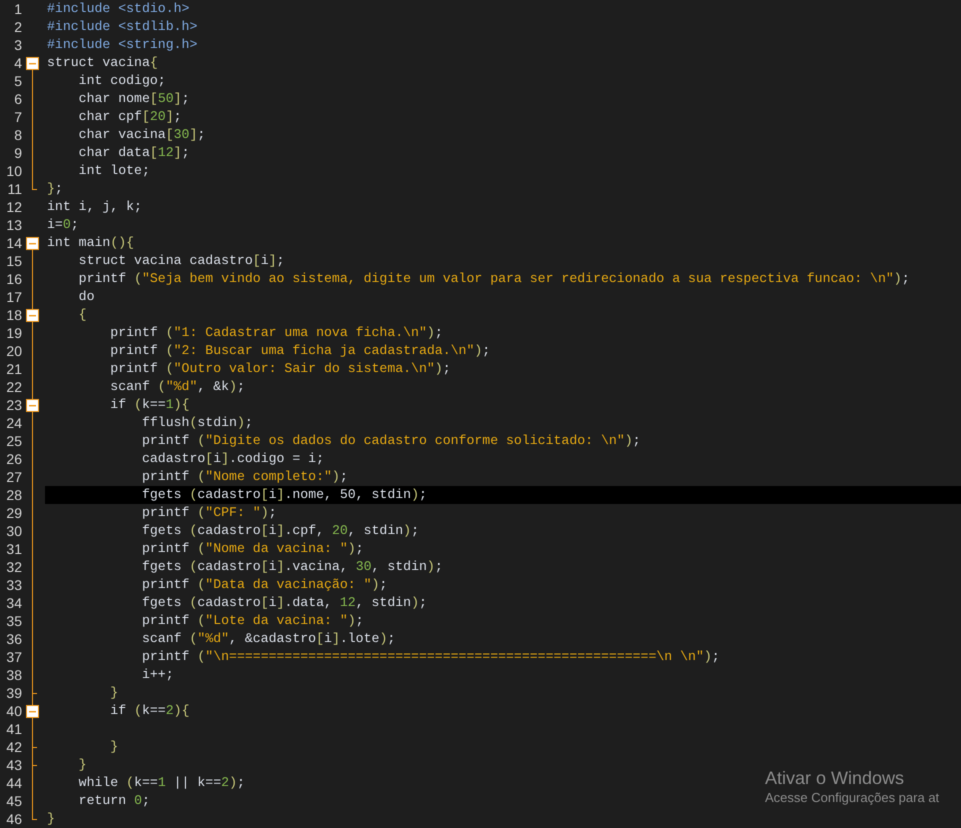  What do you see at coordinates (17, 9) in the screenshot?
I see `line-number: 1` at bounding box center [17, 9].